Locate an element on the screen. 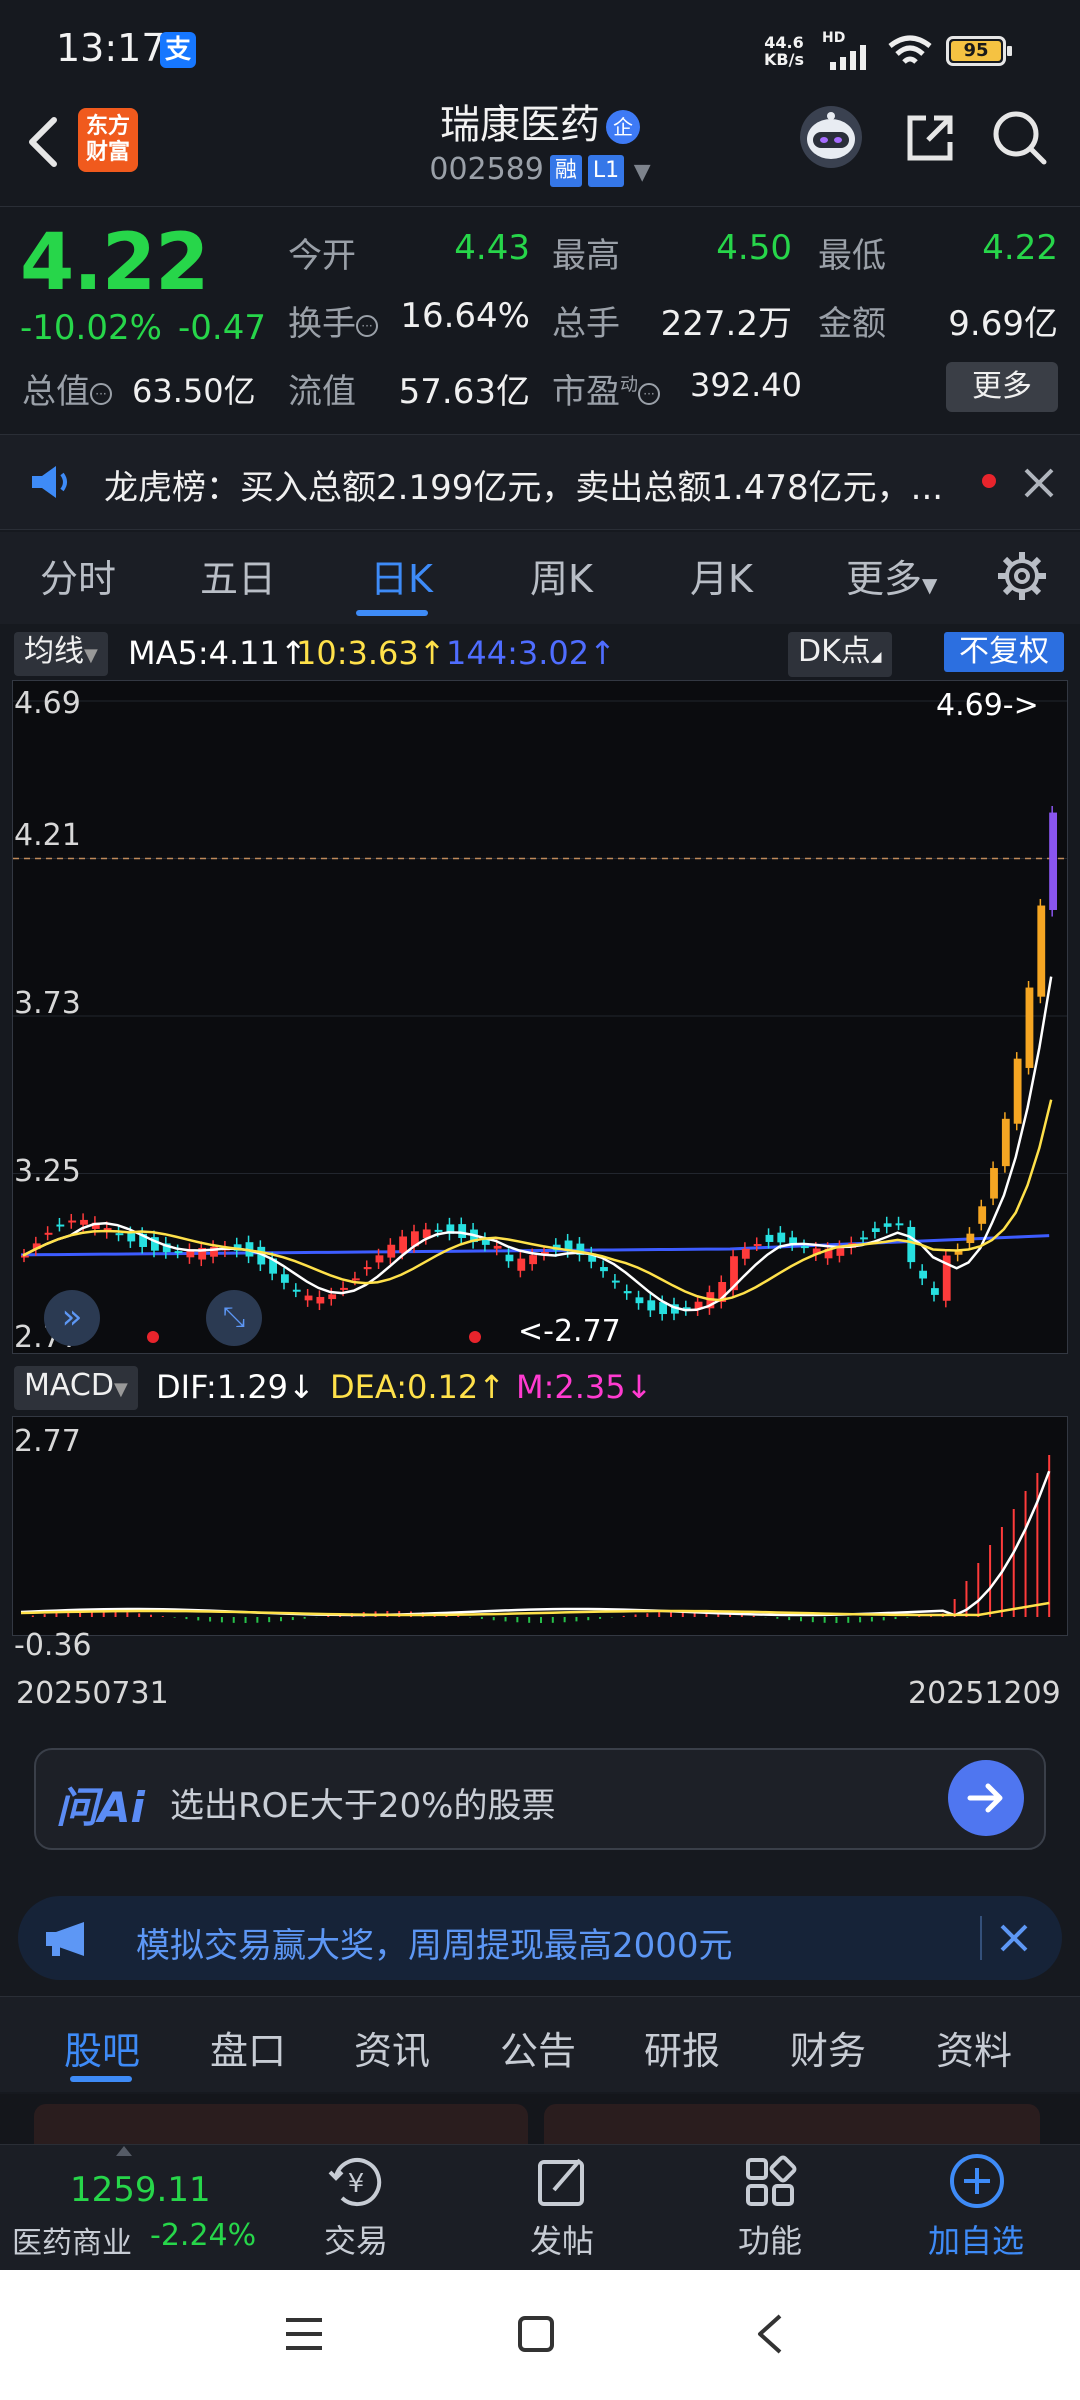  y-axis-label-mid: 3.73 is located at coordinates (47, 1003).